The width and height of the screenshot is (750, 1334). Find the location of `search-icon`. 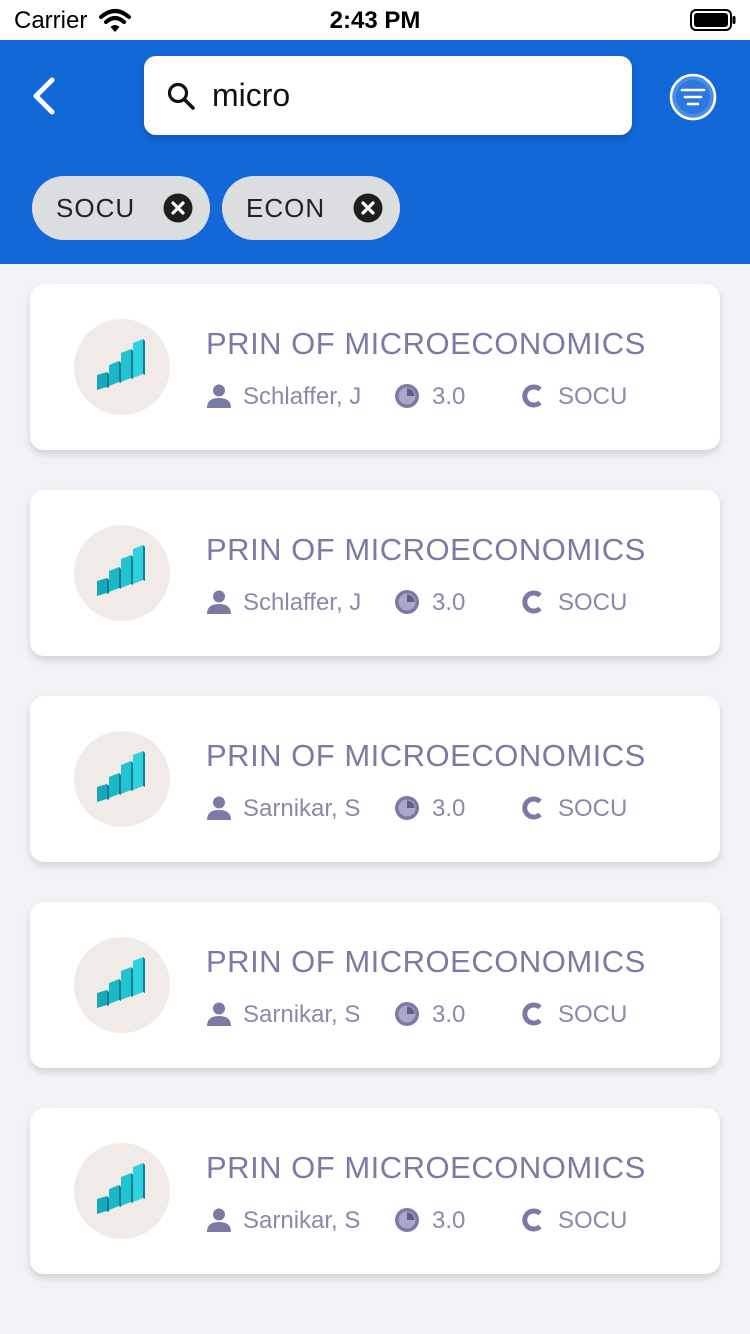

search-icon is located at coordinates (181, 96).